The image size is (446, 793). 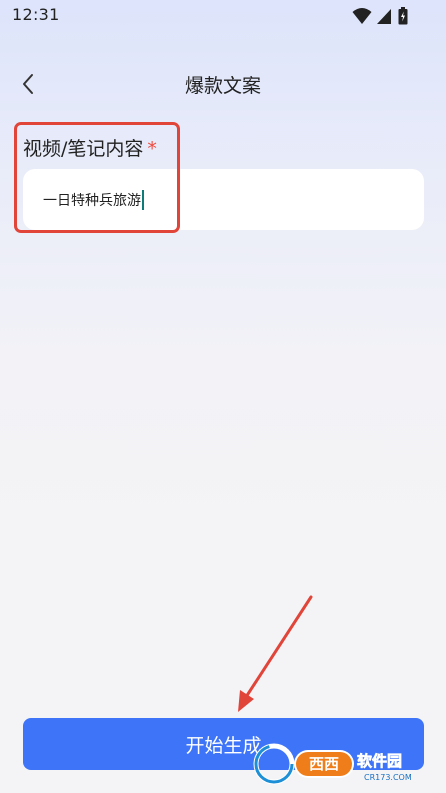 I want to click on page-title: 爆款文案, so click(x=222, y=86).